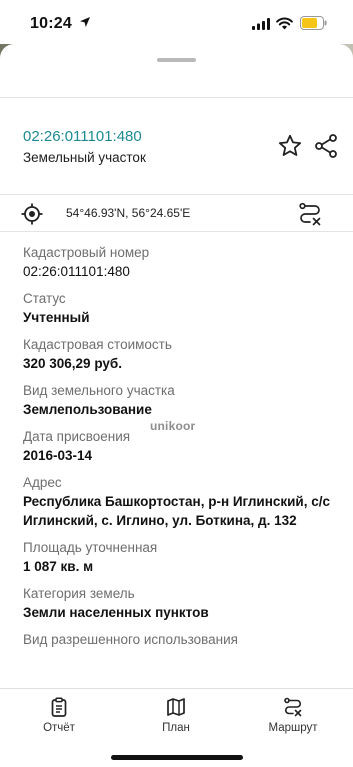 The height and width of the screenshot is (767, 353). What do you see at coordinates (176, 707) in the screenshot?
I see `map-icon` at bounding box center [176, 707].